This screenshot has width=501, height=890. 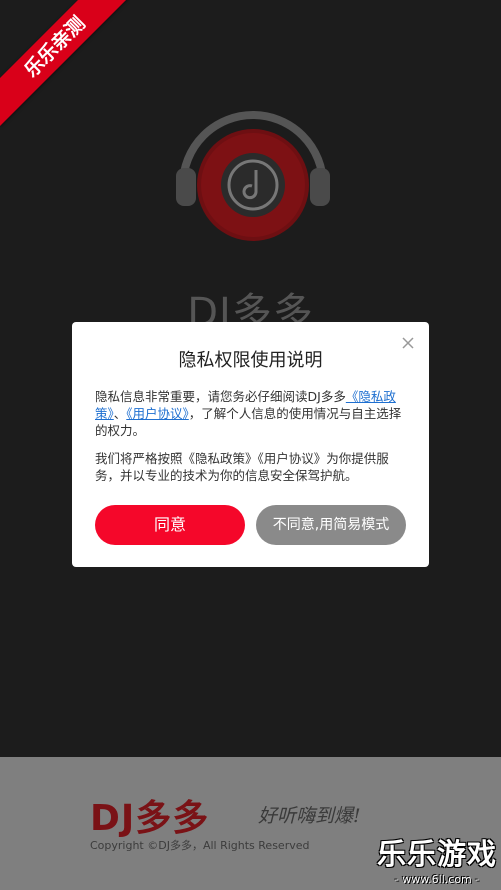 What do you see at coordinates (331, 525) in the screenshot?
I see `disagree-simple-mode-button: 不同意,用简易模式` at bounding box center [331, 525].